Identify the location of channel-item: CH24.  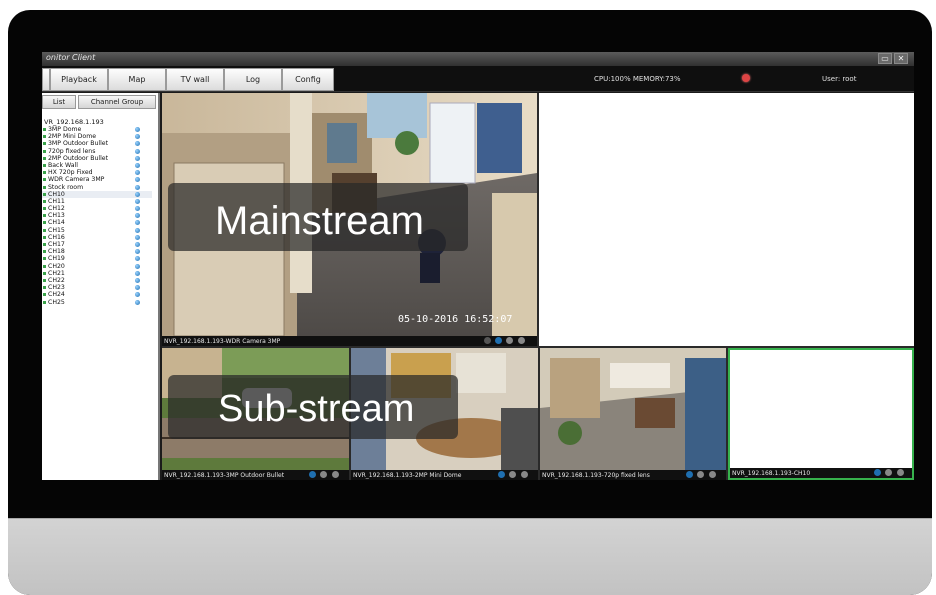
(97, 294).